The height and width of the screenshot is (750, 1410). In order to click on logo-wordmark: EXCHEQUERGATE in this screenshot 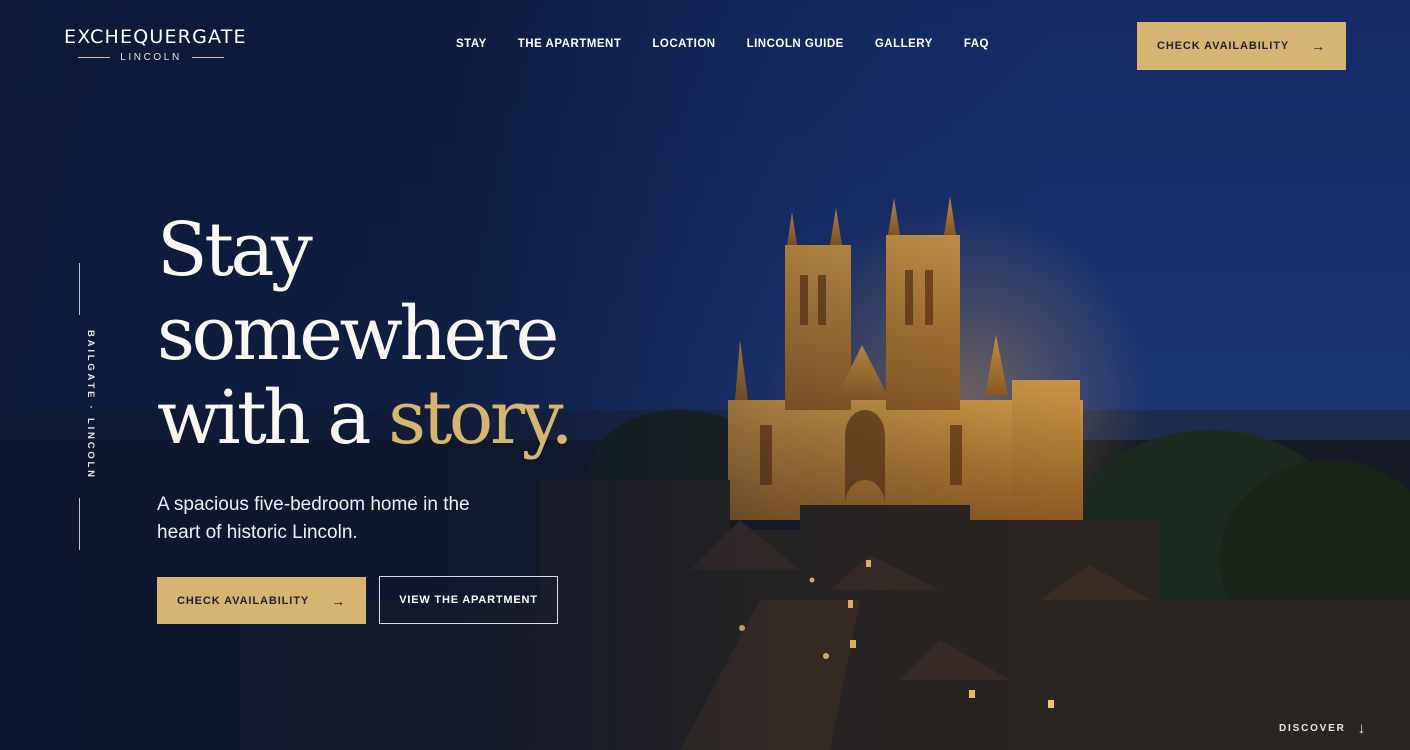, I will do `click(155, 37)`.